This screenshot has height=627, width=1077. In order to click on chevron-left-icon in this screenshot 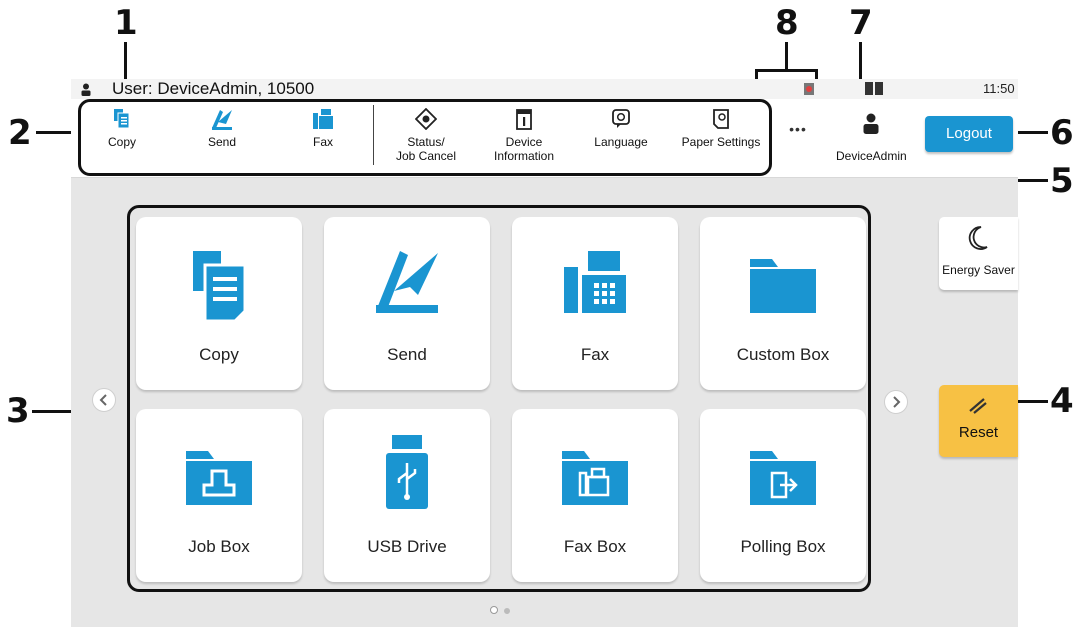, I will do `click(103, 400)`.